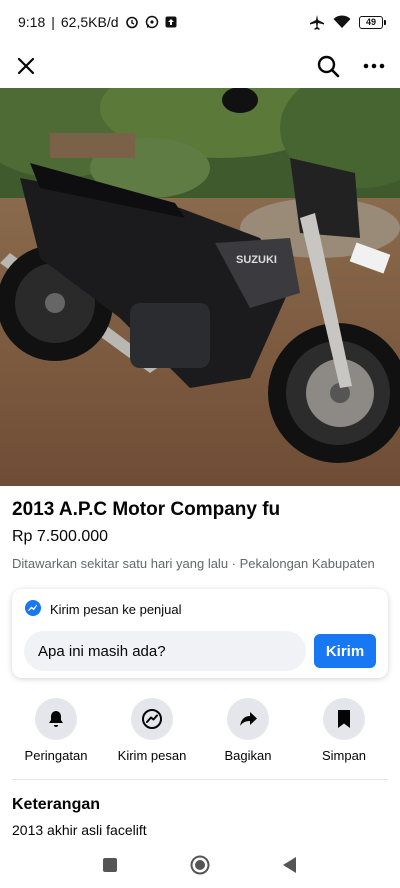 The height and width of the screenshot is (888, 400). What do you see at coordinates (345, 651) in the screenshot?
I see `send-button: Kirim` at bounding box center [345, 651].